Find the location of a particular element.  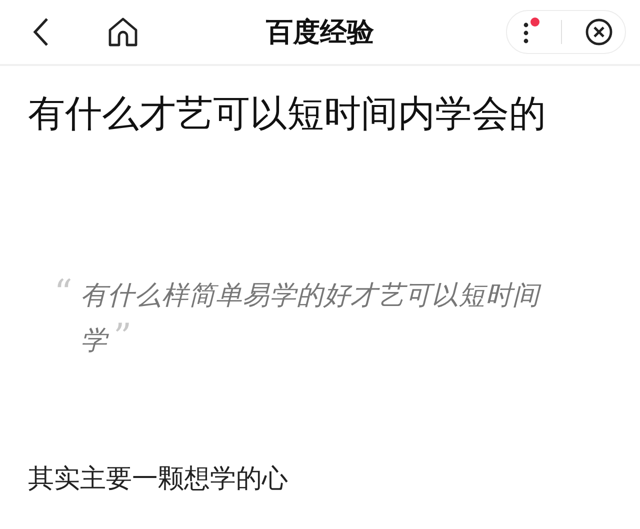

close-icon is located at coordinates (599, 32).